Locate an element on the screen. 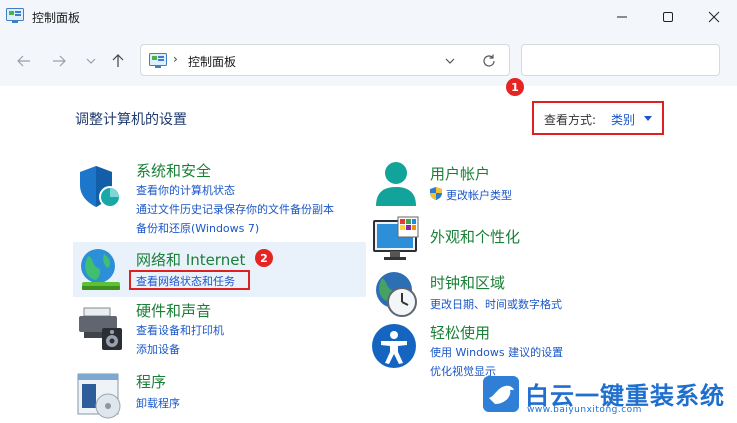 The width and height of the screenshot is (737, 423). close-button is located at coordinates (714, 17).